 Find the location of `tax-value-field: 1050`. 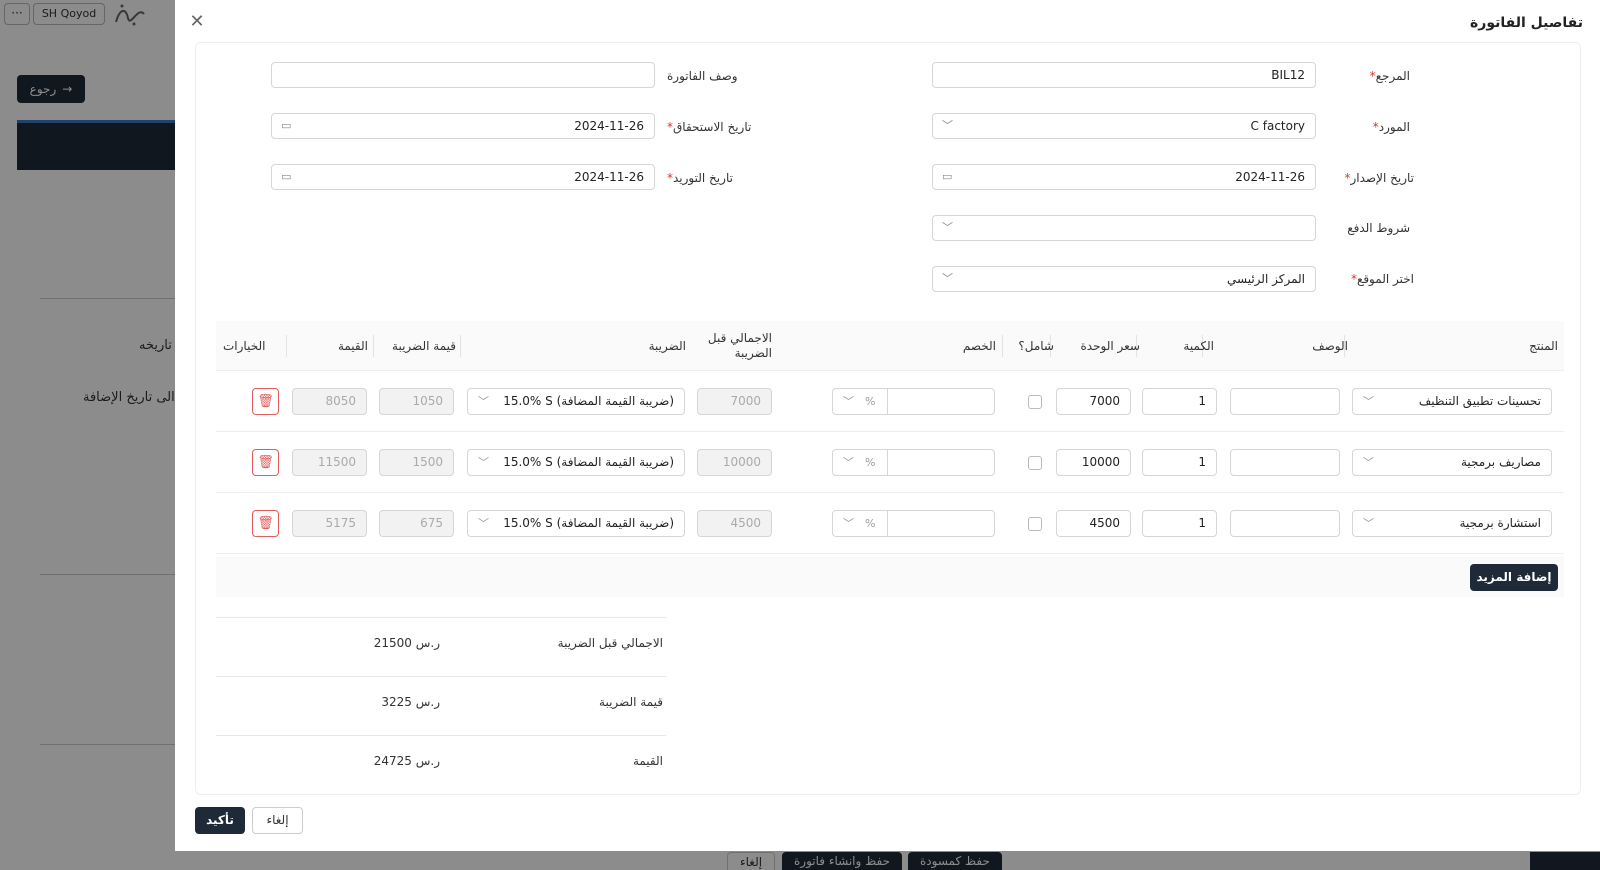

tax-value-field: 1050 is located at coordinates (416, 401).